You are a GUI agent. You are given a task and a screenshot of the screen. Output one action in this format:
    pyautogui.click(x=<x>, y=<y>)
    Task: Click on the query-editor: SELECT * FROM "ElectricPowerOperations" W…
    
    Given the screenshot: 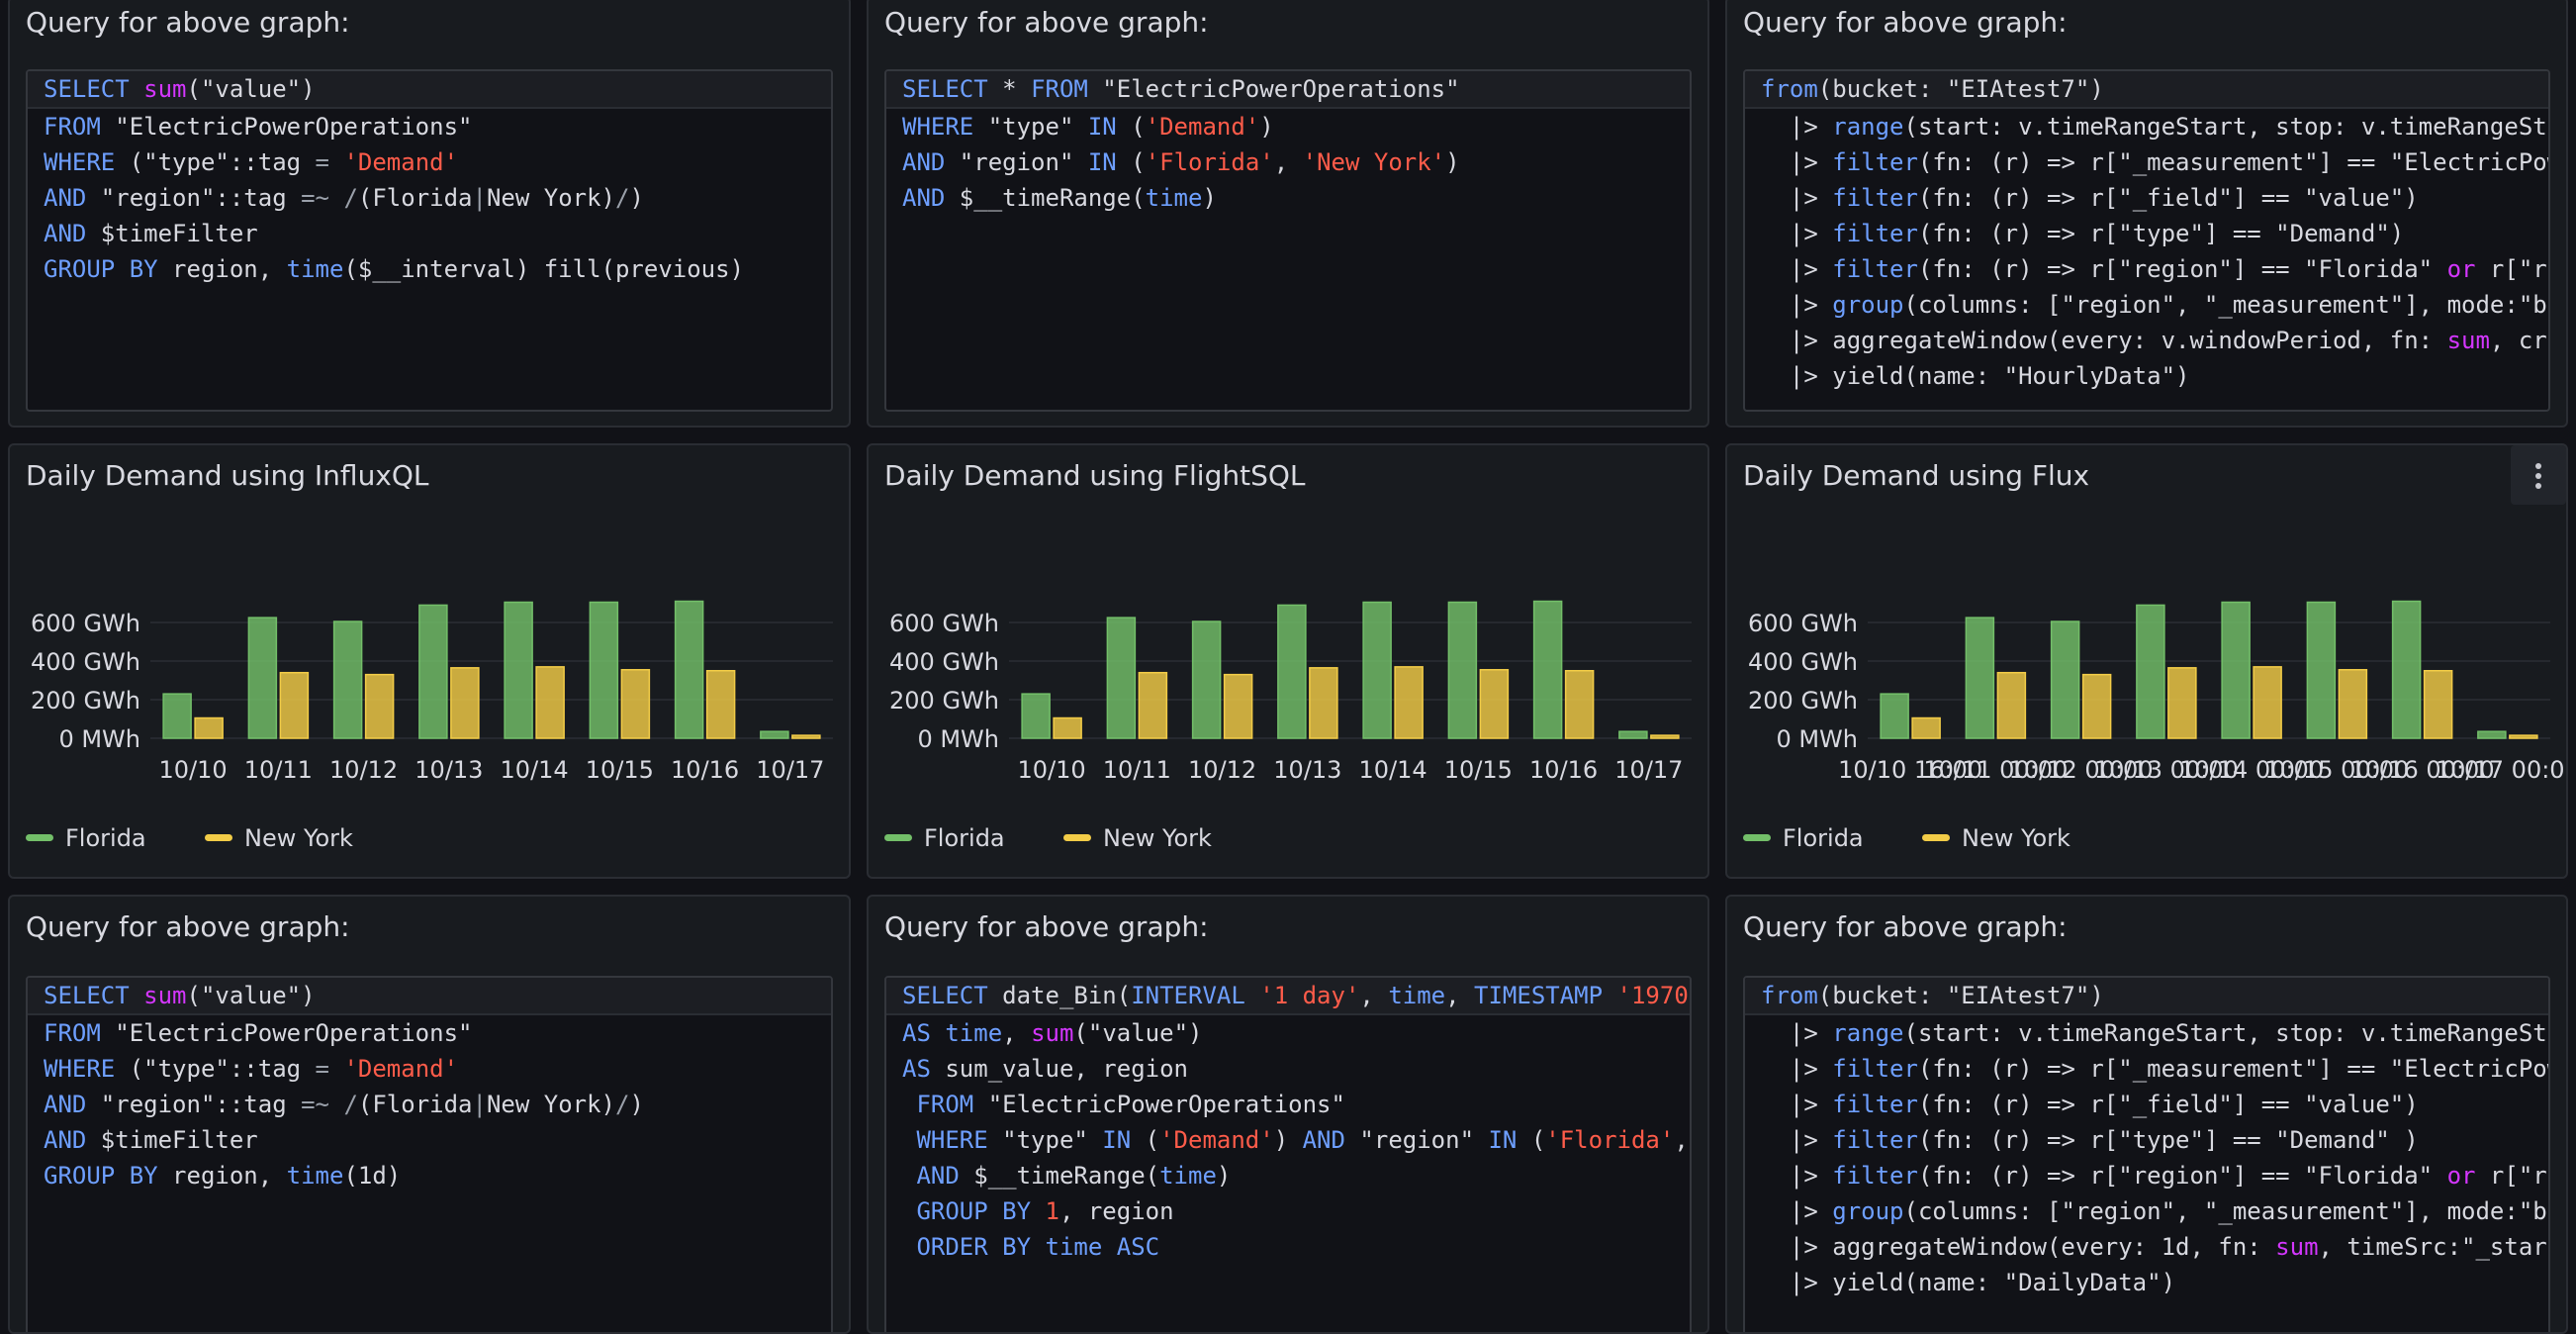 What is the action you would take?
    pyautogui.click(x=1288, y=241)
    